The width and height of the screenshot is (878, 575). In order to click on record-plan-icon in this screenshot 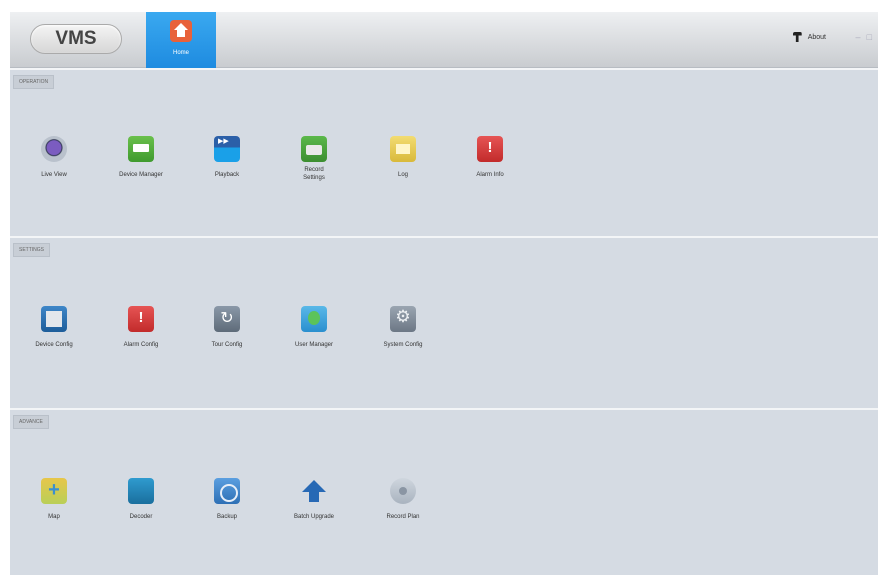, I will do `click(403, 491)`.